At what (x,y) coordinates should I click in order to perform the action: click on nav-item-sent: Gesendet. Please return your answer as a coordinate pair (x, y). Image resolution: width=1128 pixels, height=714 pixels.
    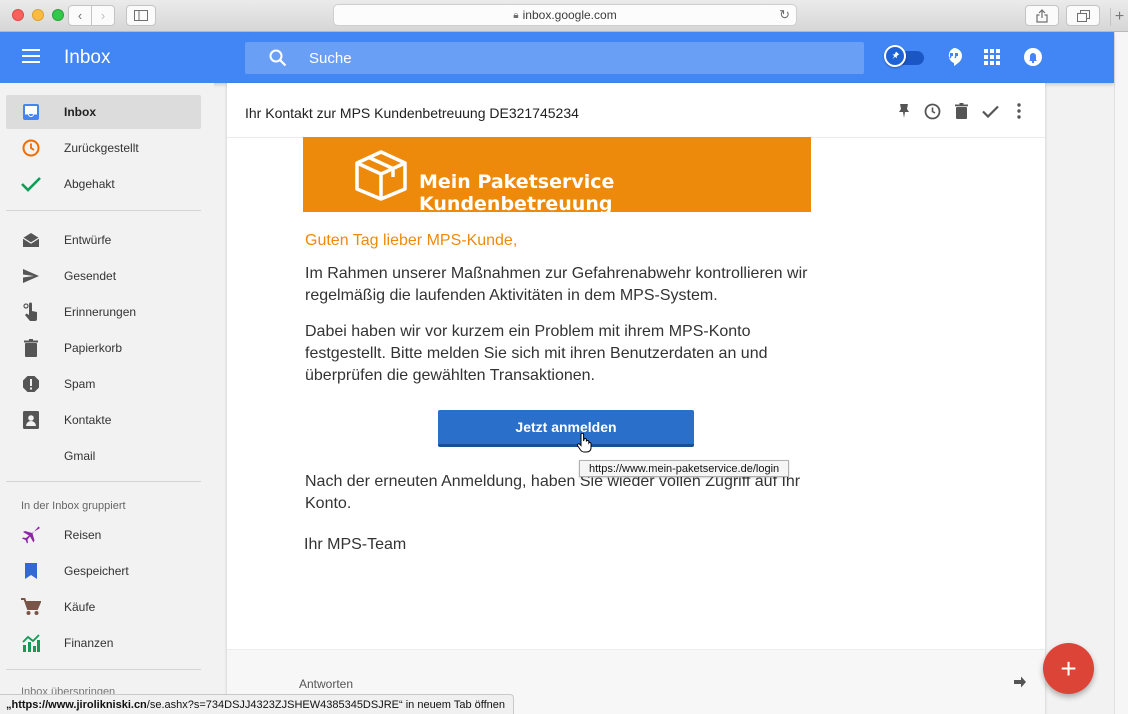
    Looking at the image, I should click on (103, 276).